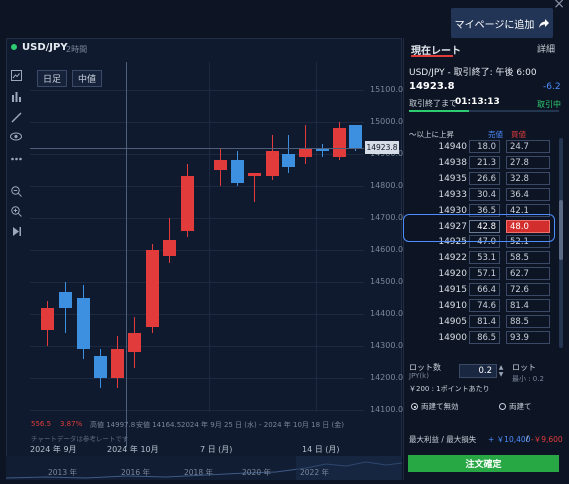 The height and width of the screenshot is (484, 569). What do you see at coordinates (419, 376) in the screenshot?
I see `lot-unit: JPY(k)` at bounding box center [419, 376].